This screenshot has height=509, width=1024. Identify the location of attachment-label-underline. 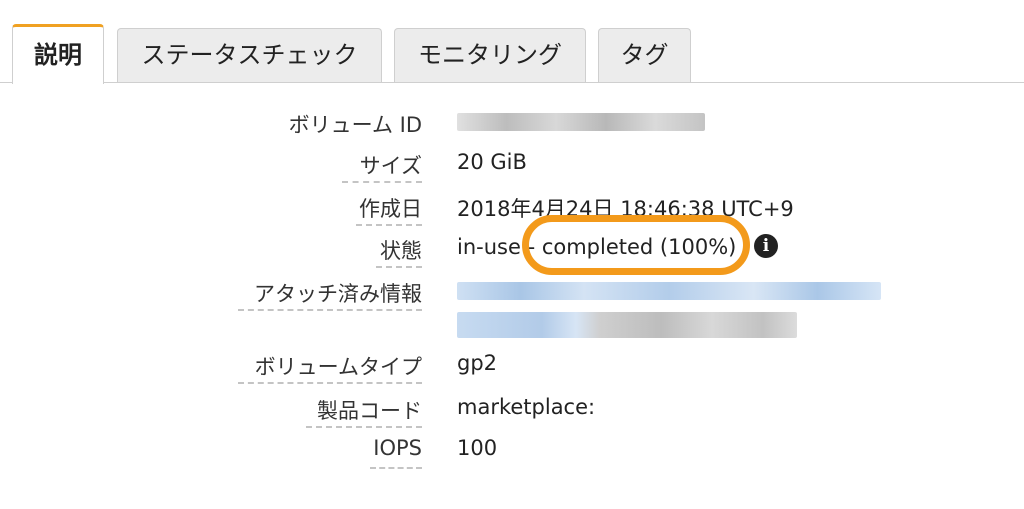
(330, 310).